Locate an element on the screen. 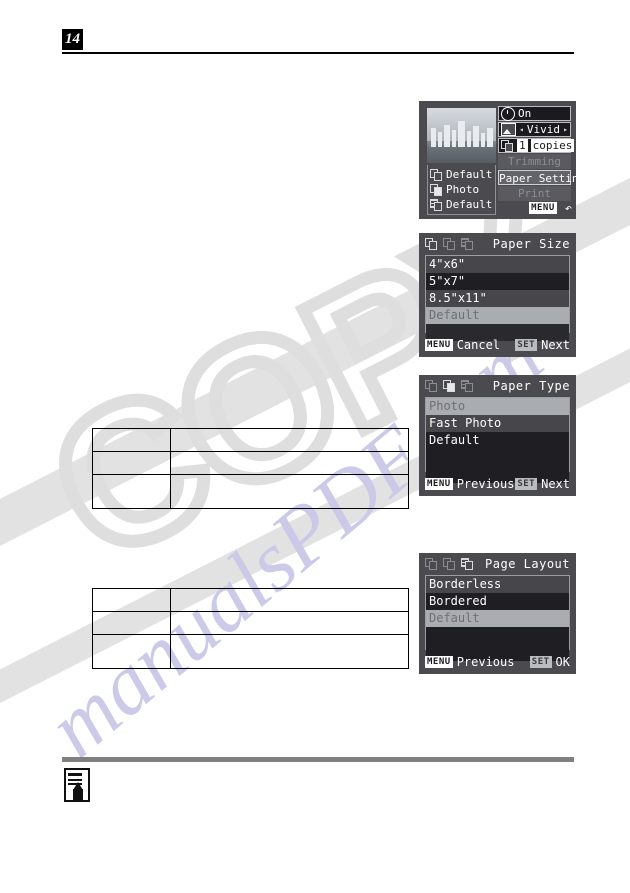 The height and width of the screenshot is (893, 630). footer-right-label: OK is located at coordinates (562, 661).